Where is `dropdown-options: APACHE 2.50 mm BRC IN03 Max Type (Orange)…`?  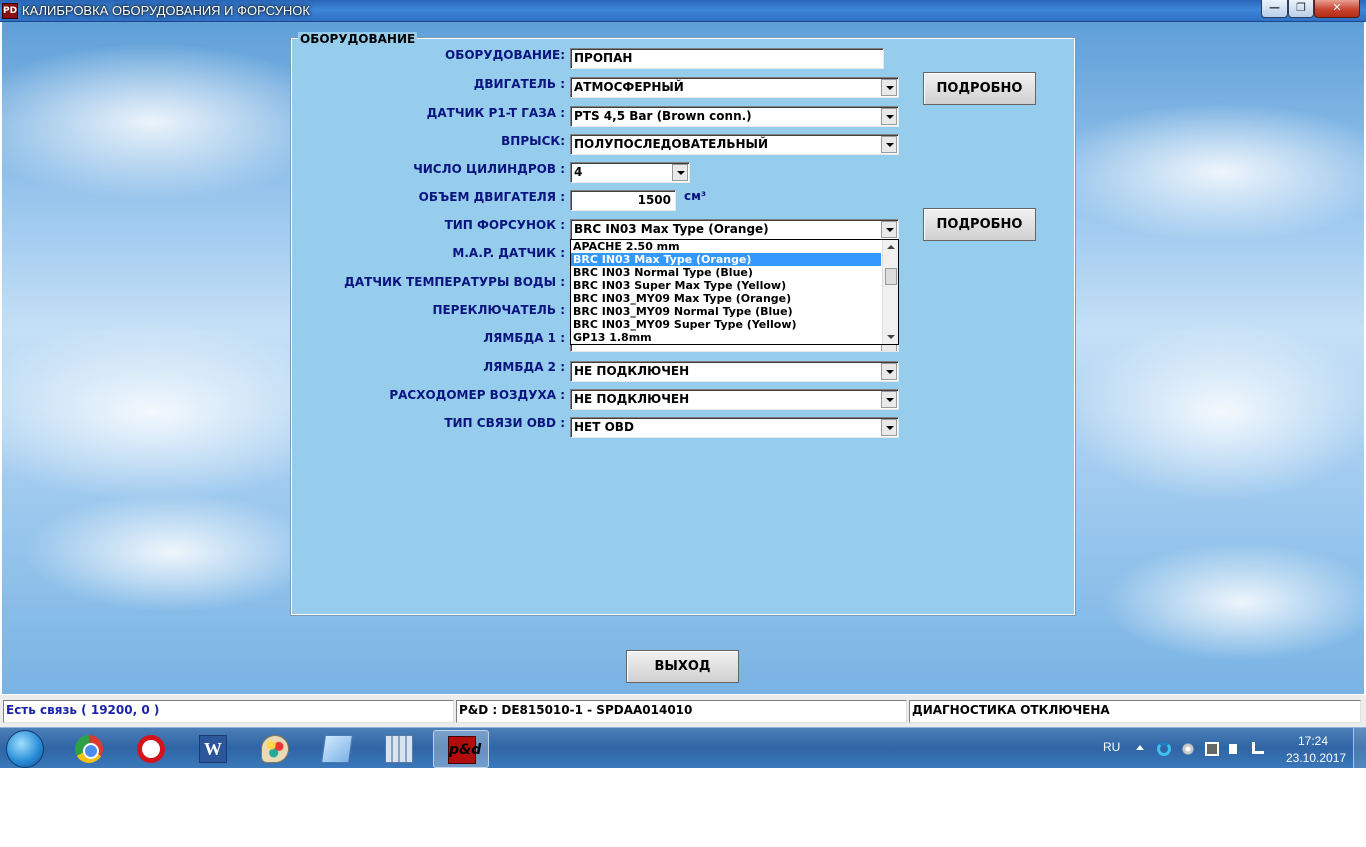 dropdown-options: APACHE 2.50 mm BRC IN03 Max Type (Orange)… is located at coordinates (734, 292).